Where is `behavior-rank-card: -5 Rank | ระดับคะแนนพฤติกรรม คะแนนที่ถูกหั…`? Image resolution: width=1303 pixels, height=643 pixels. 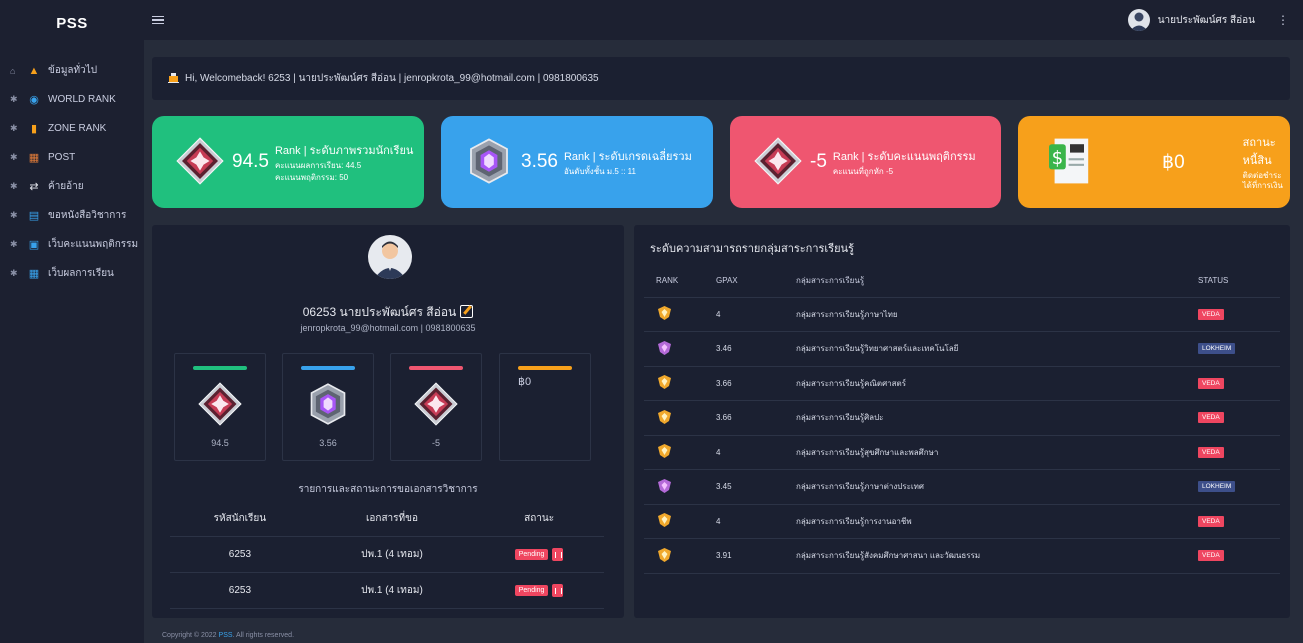 behavior-rank-card: -5 Rank | ระดับคะแนนพฤติกรรม คะแนนที่ถูกหั… is located at coordinates (865, 162).